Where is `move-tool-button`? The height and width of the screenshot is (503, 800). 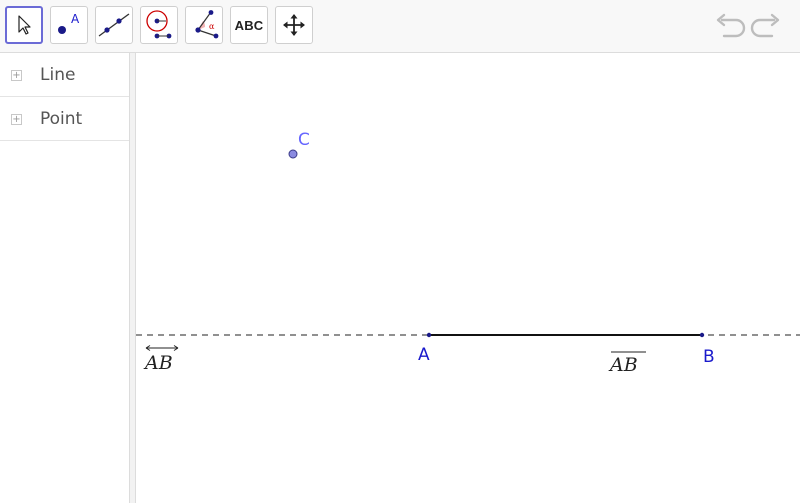 move-tool-button is located at coordinates (24, 25).